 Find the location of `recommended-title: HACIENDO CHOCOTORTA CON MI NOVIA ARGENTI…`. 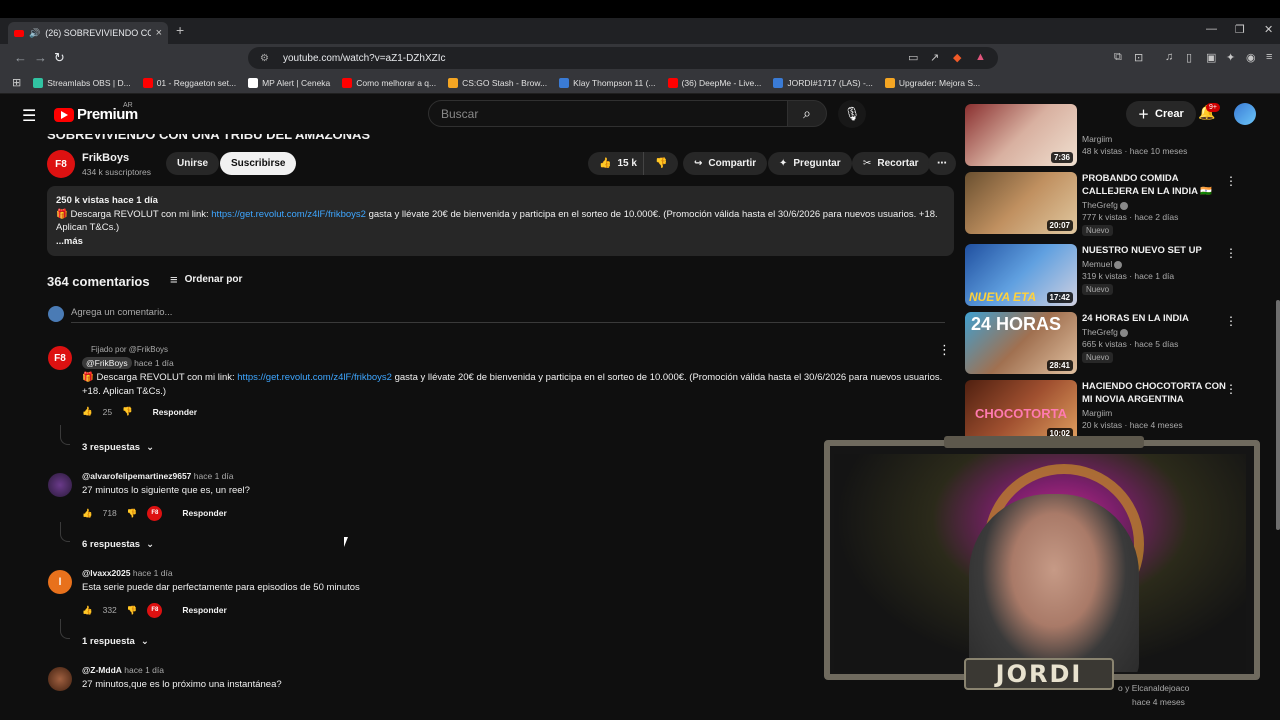

recommended-title: HACIENDO CHOCOTORTA CON MI NOVIA ARGENTI… is located at coordinates (1157, 393).